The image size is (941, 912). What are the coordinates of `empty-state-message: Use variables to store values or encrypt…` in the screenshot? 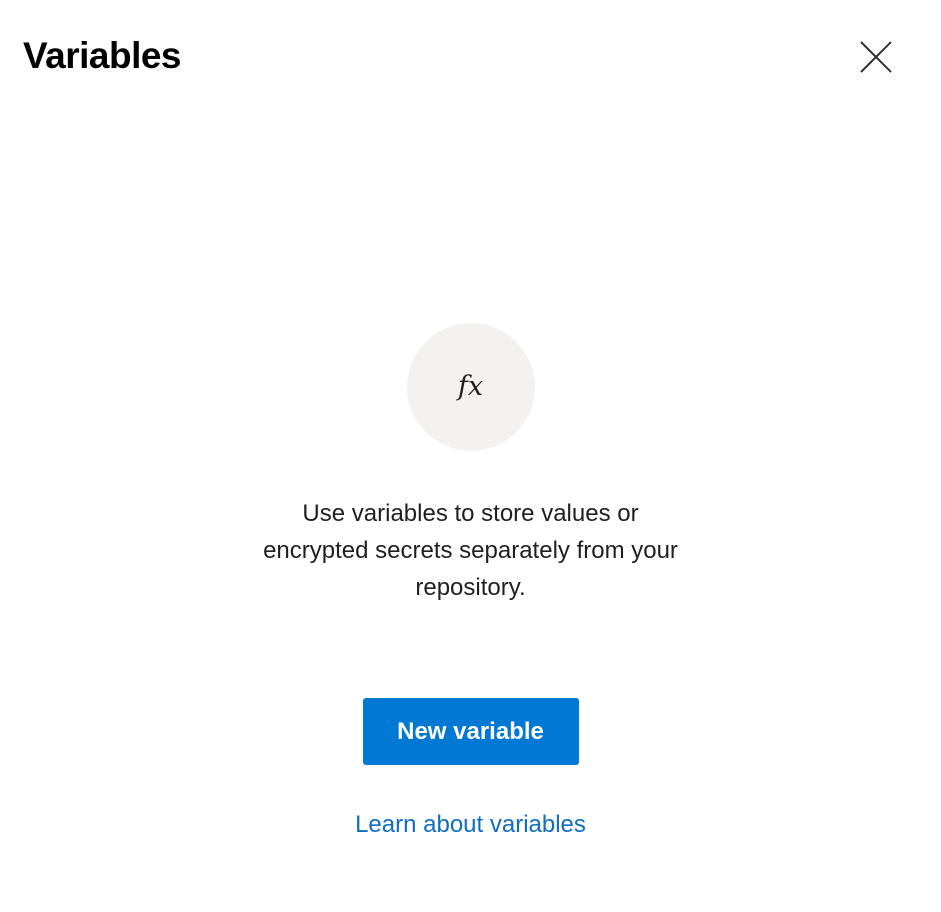 It's located at (470, 550).